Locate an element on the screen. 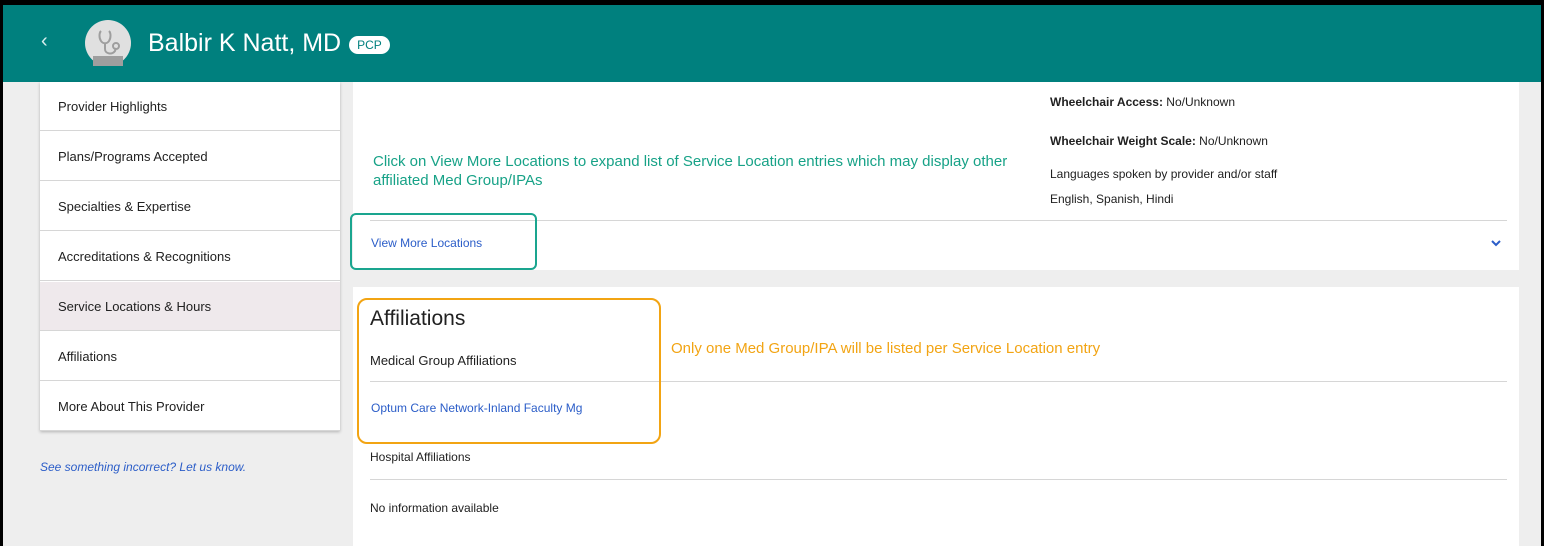 The width and height of the screenshot is (1544, 546). nav-item-label: More About This Provider is located at coordinates (131, 406).